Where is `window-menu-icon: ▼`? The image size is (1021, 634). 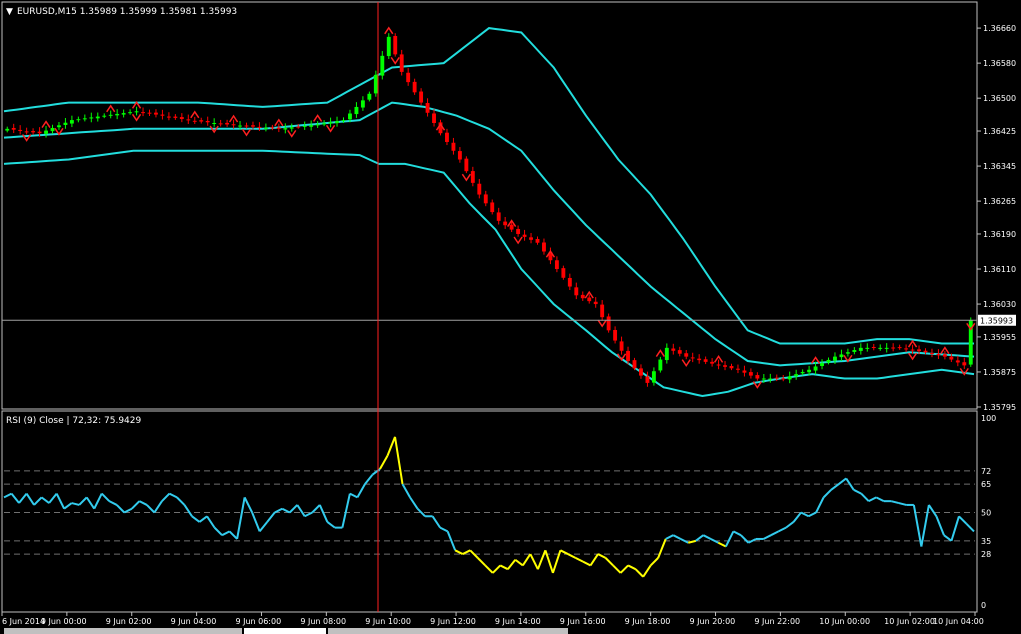
window-menu-icon: ▼ is located at coordinates (9, 12).